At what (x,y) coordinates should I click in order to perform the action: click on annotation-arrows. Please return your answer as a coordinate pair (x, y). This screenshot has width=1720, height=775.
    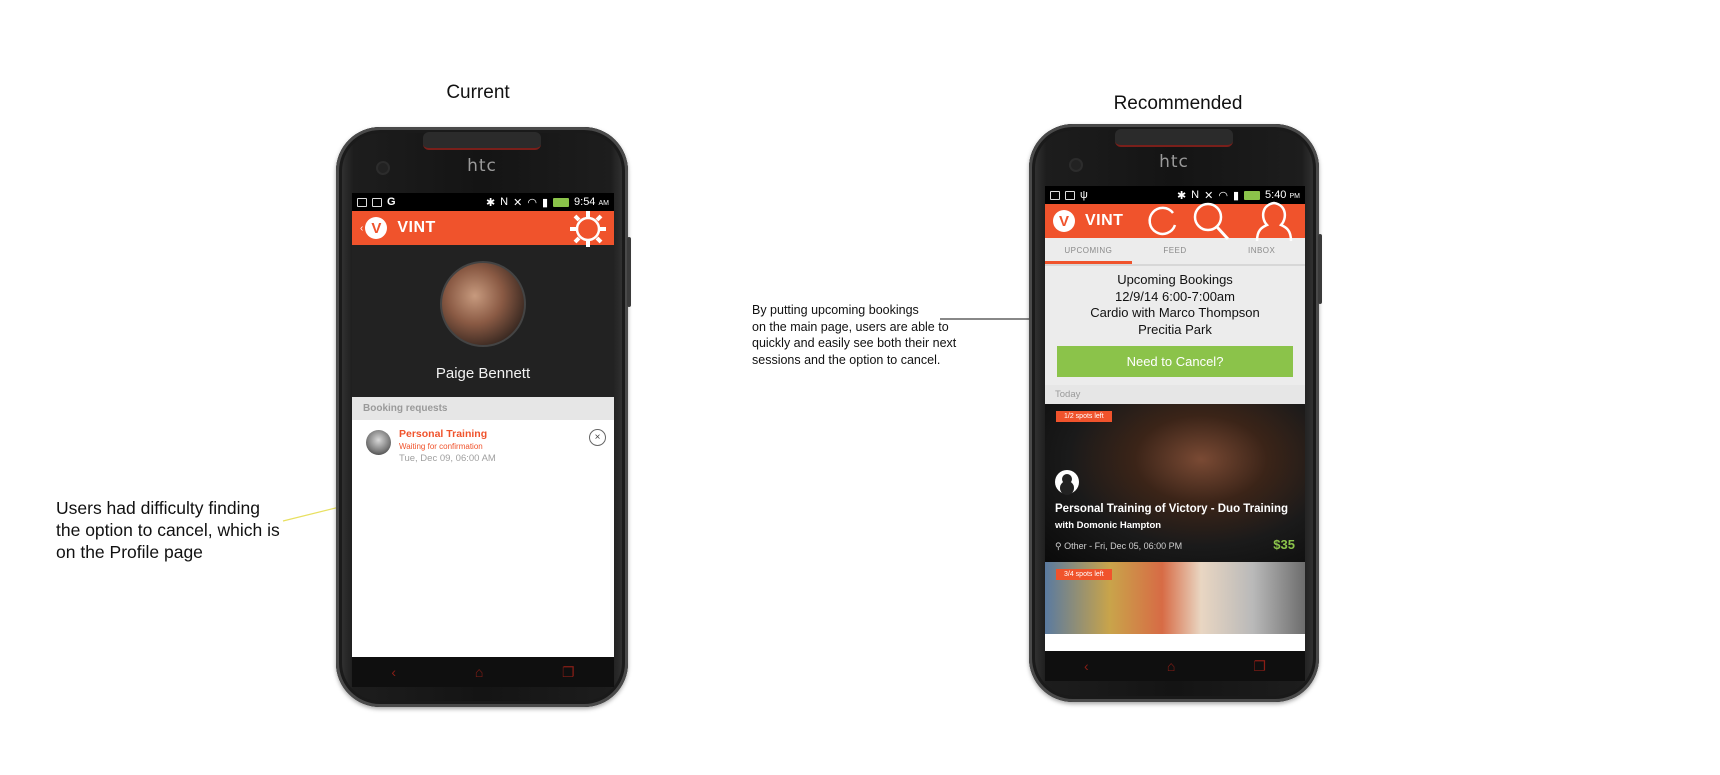
    Looking at the image, I should click on (678, 418).